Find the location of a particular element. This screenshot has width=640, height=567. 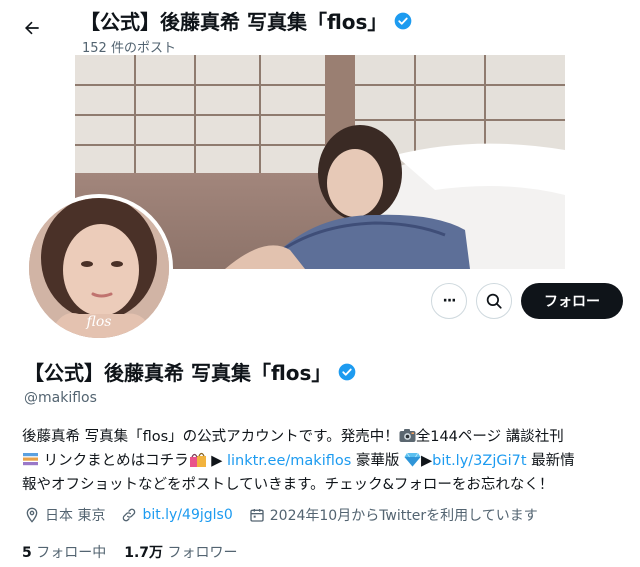

more-button: ··· is located at coordinates (449, 301).